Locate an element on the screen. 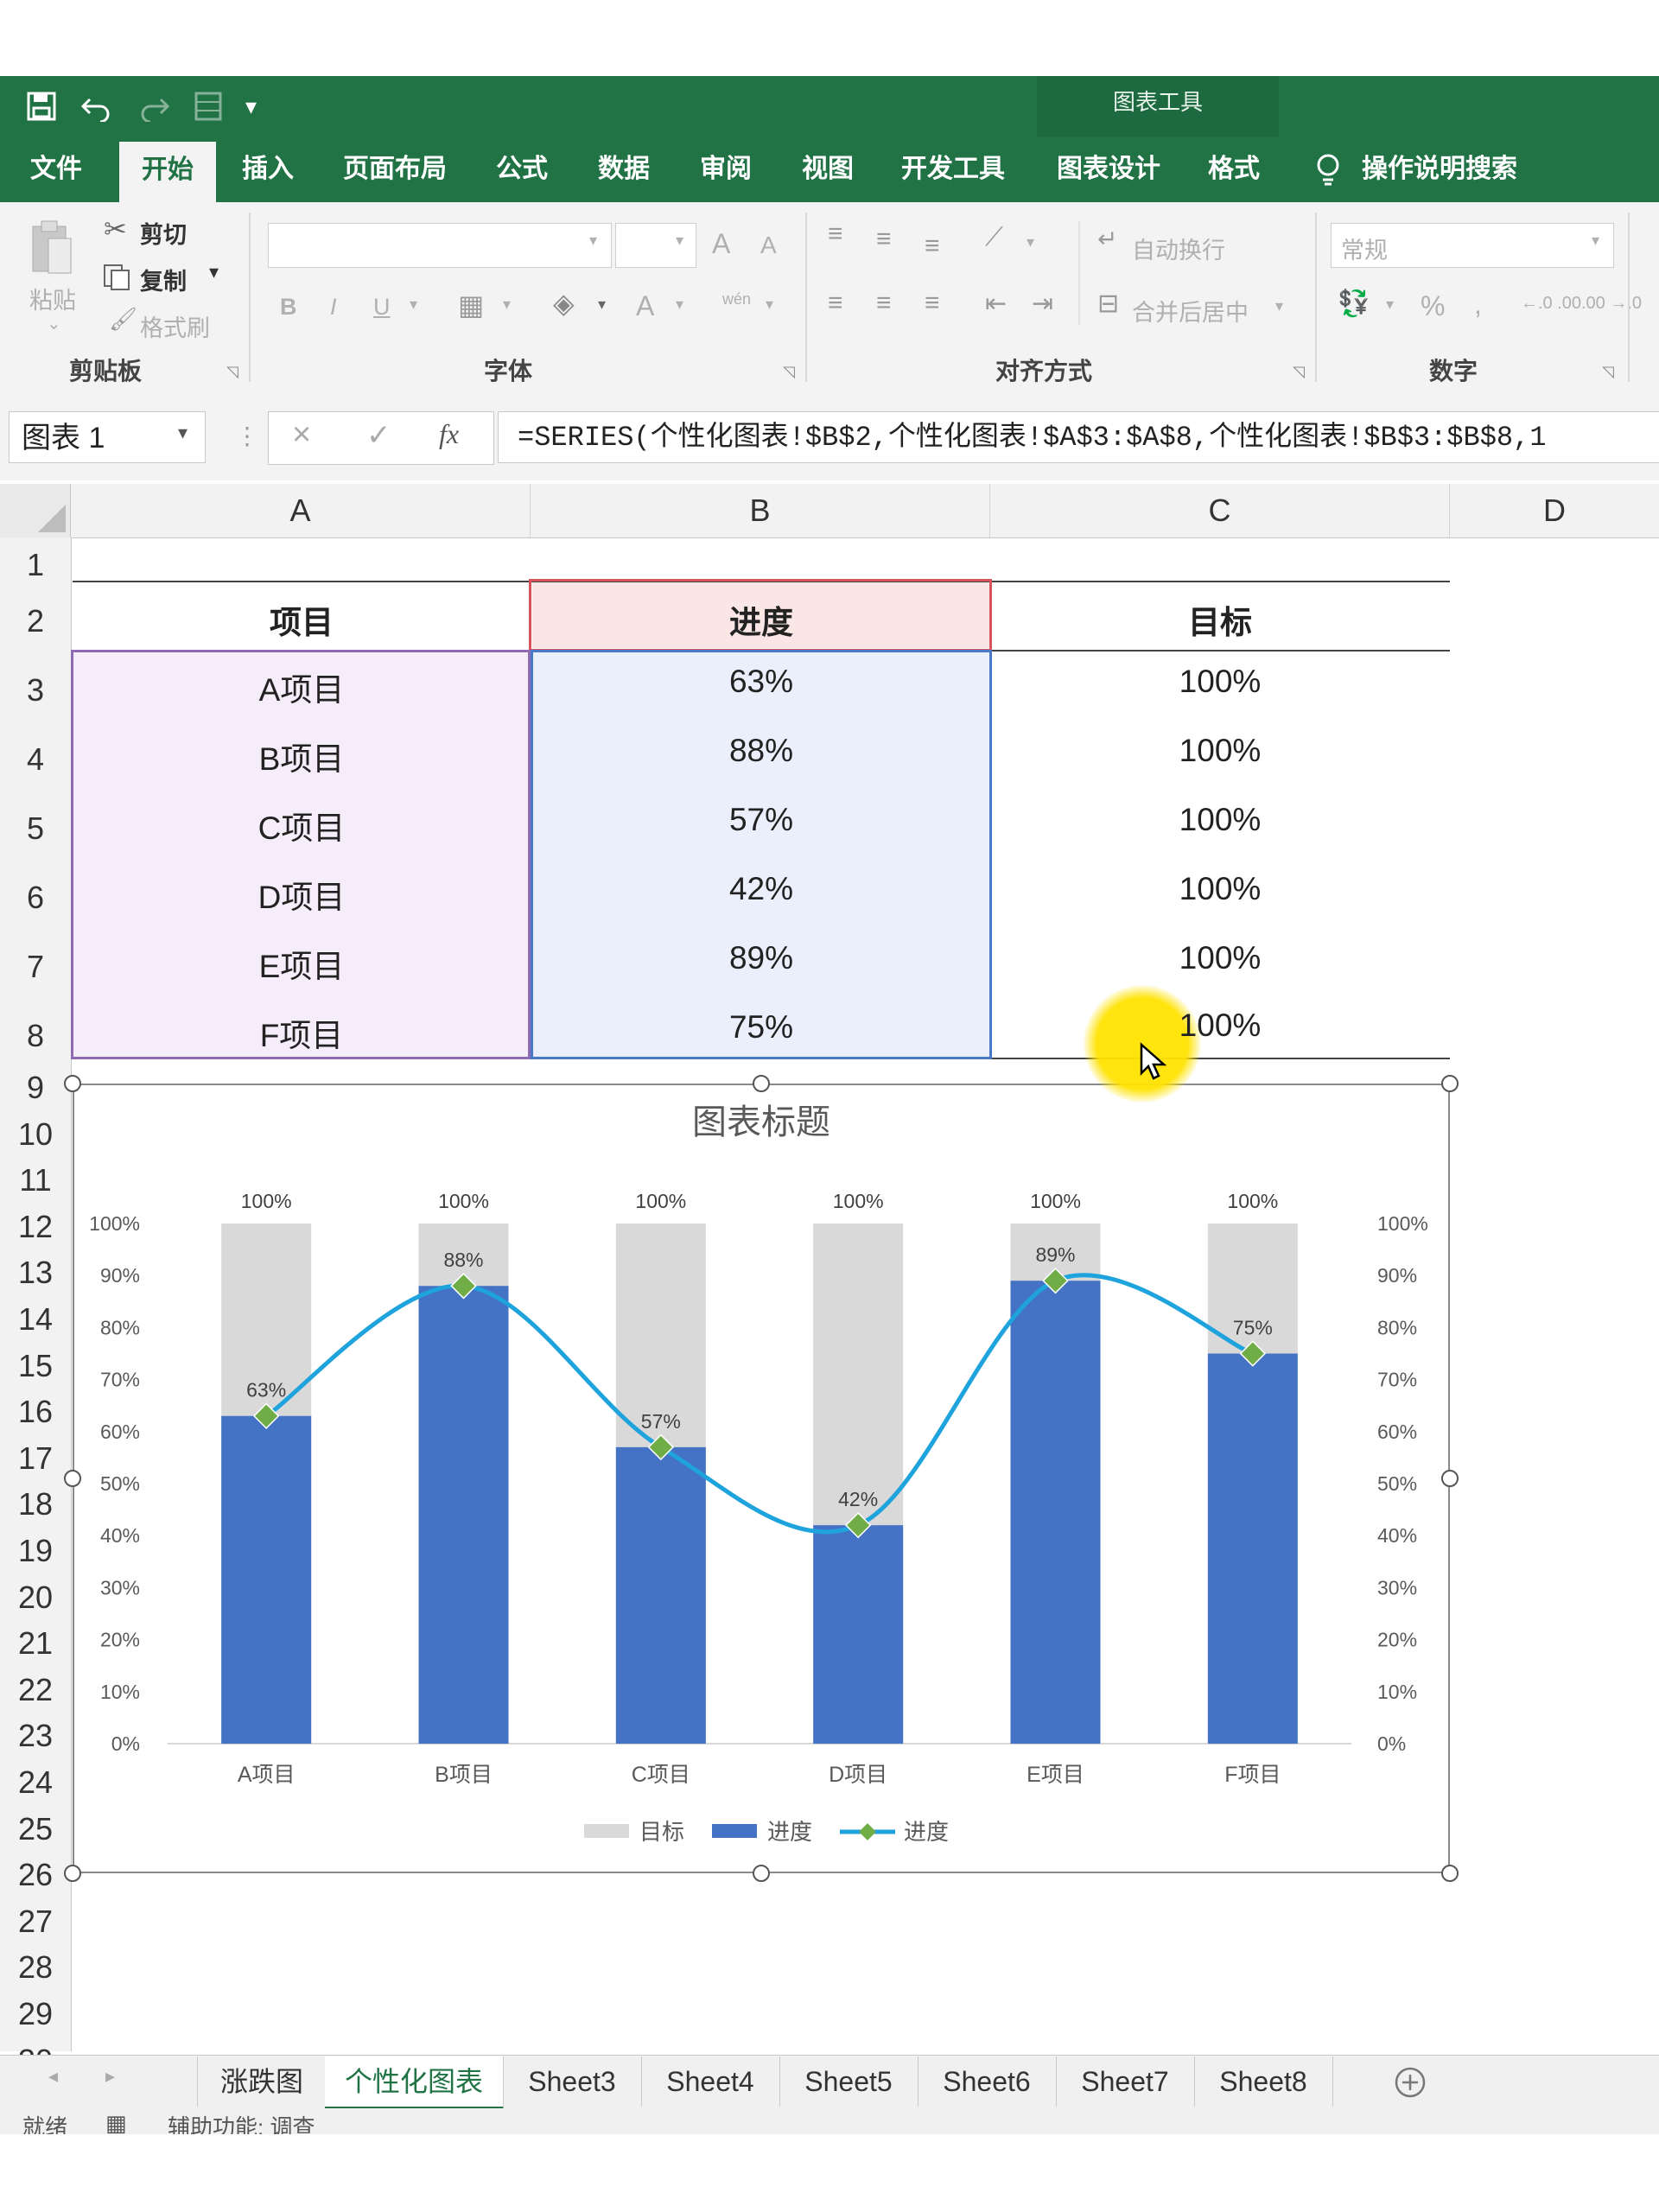  row-header-4: 4 is located at coordinates (35, 753).